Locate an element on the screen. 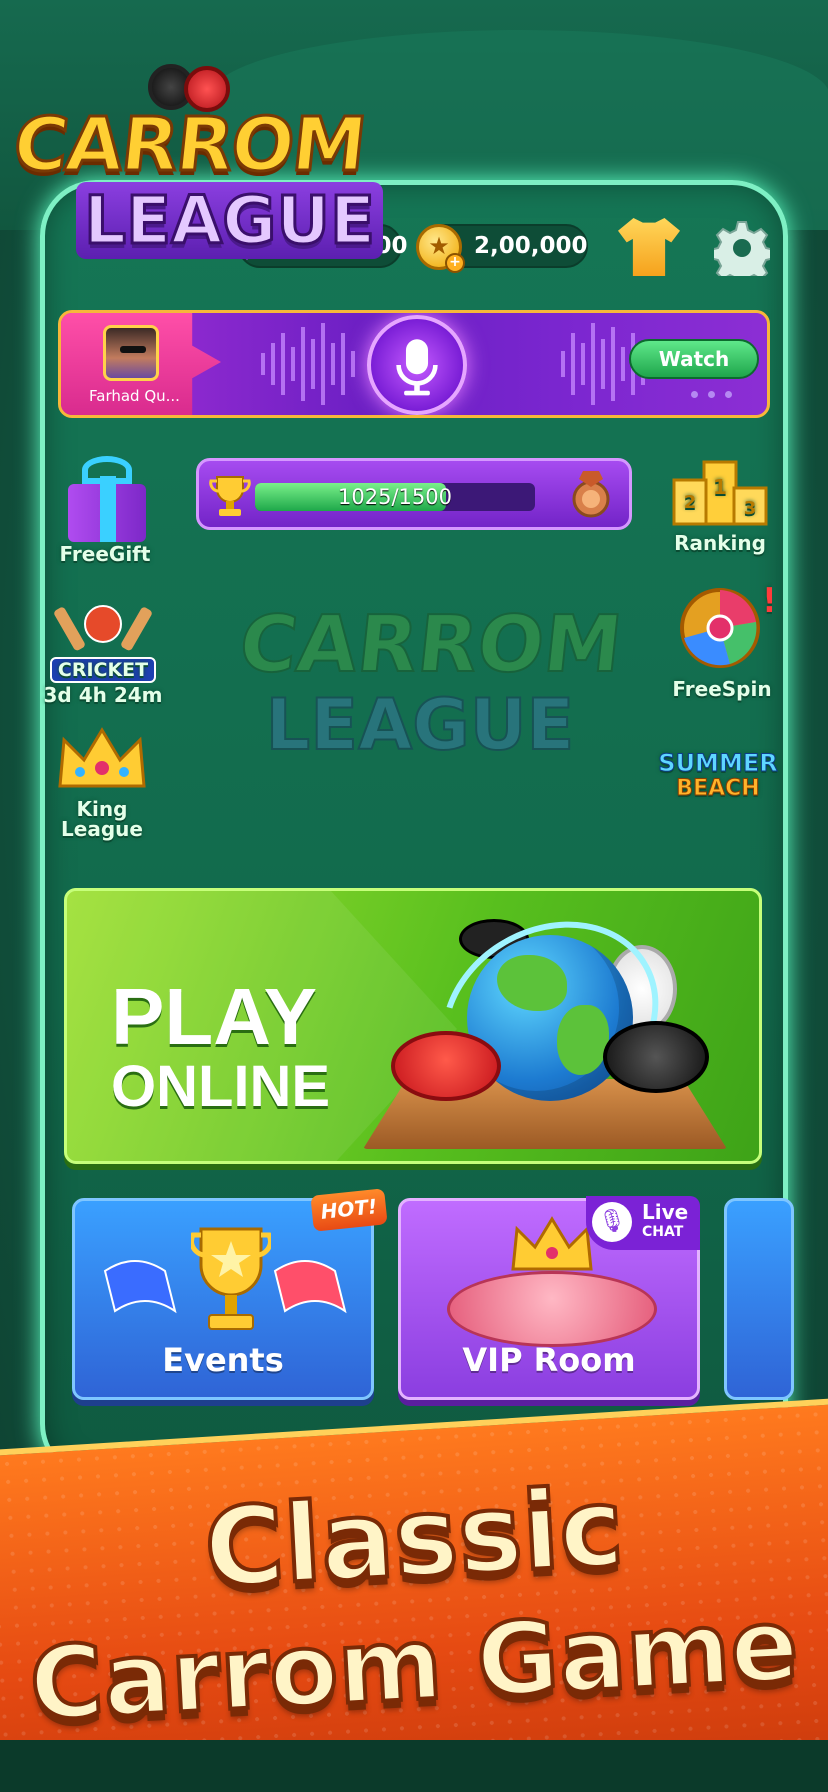  gift-icon is located at coordinates (105, 499).